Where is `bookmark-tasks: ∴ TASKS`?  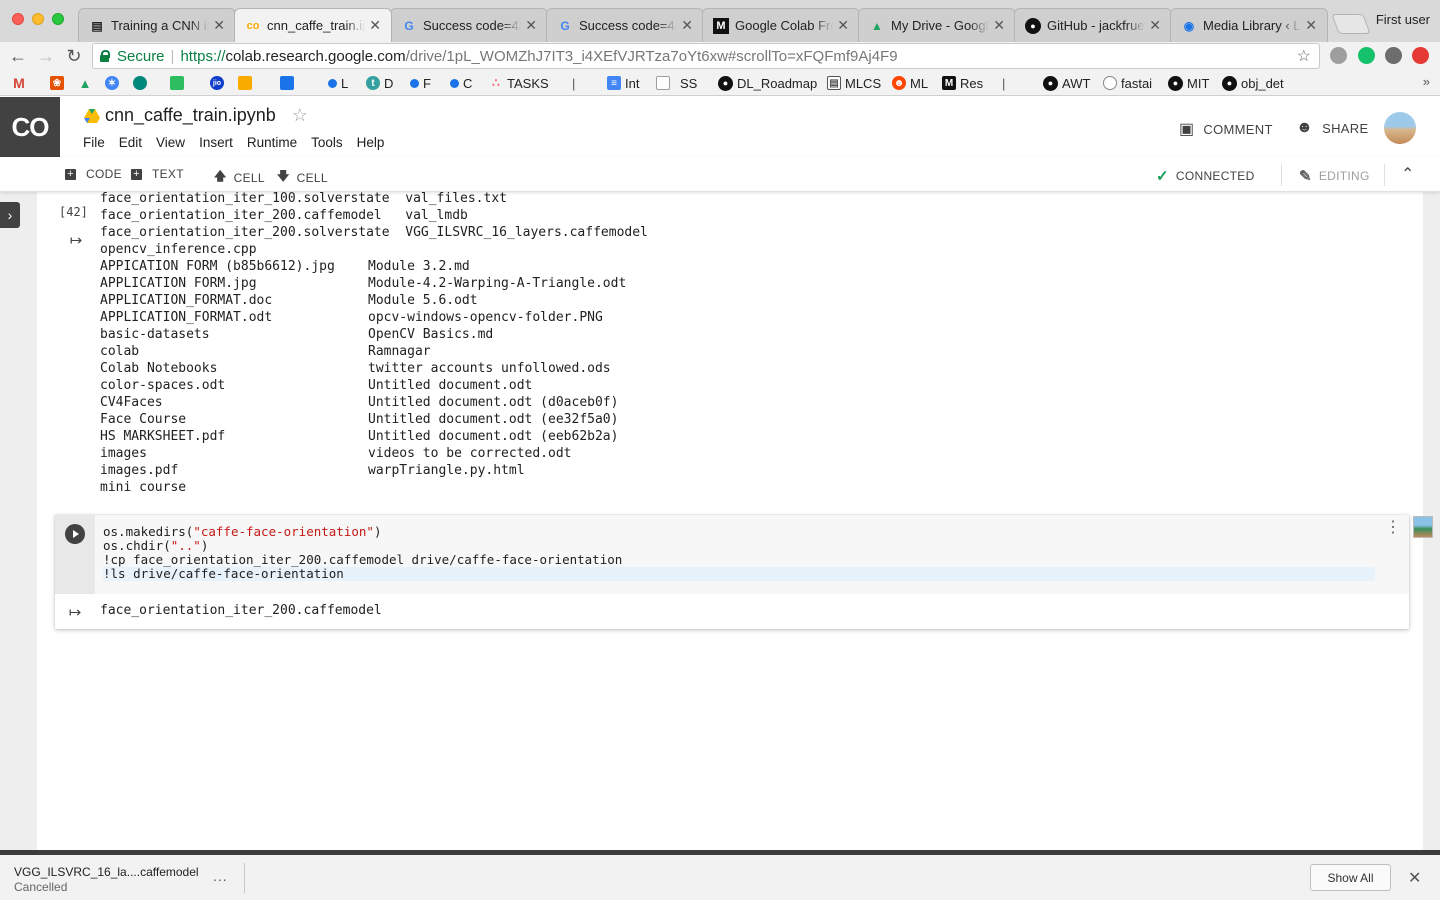 bookmark-tasks: ∴ TASKS is located at coordinates (519, 83).